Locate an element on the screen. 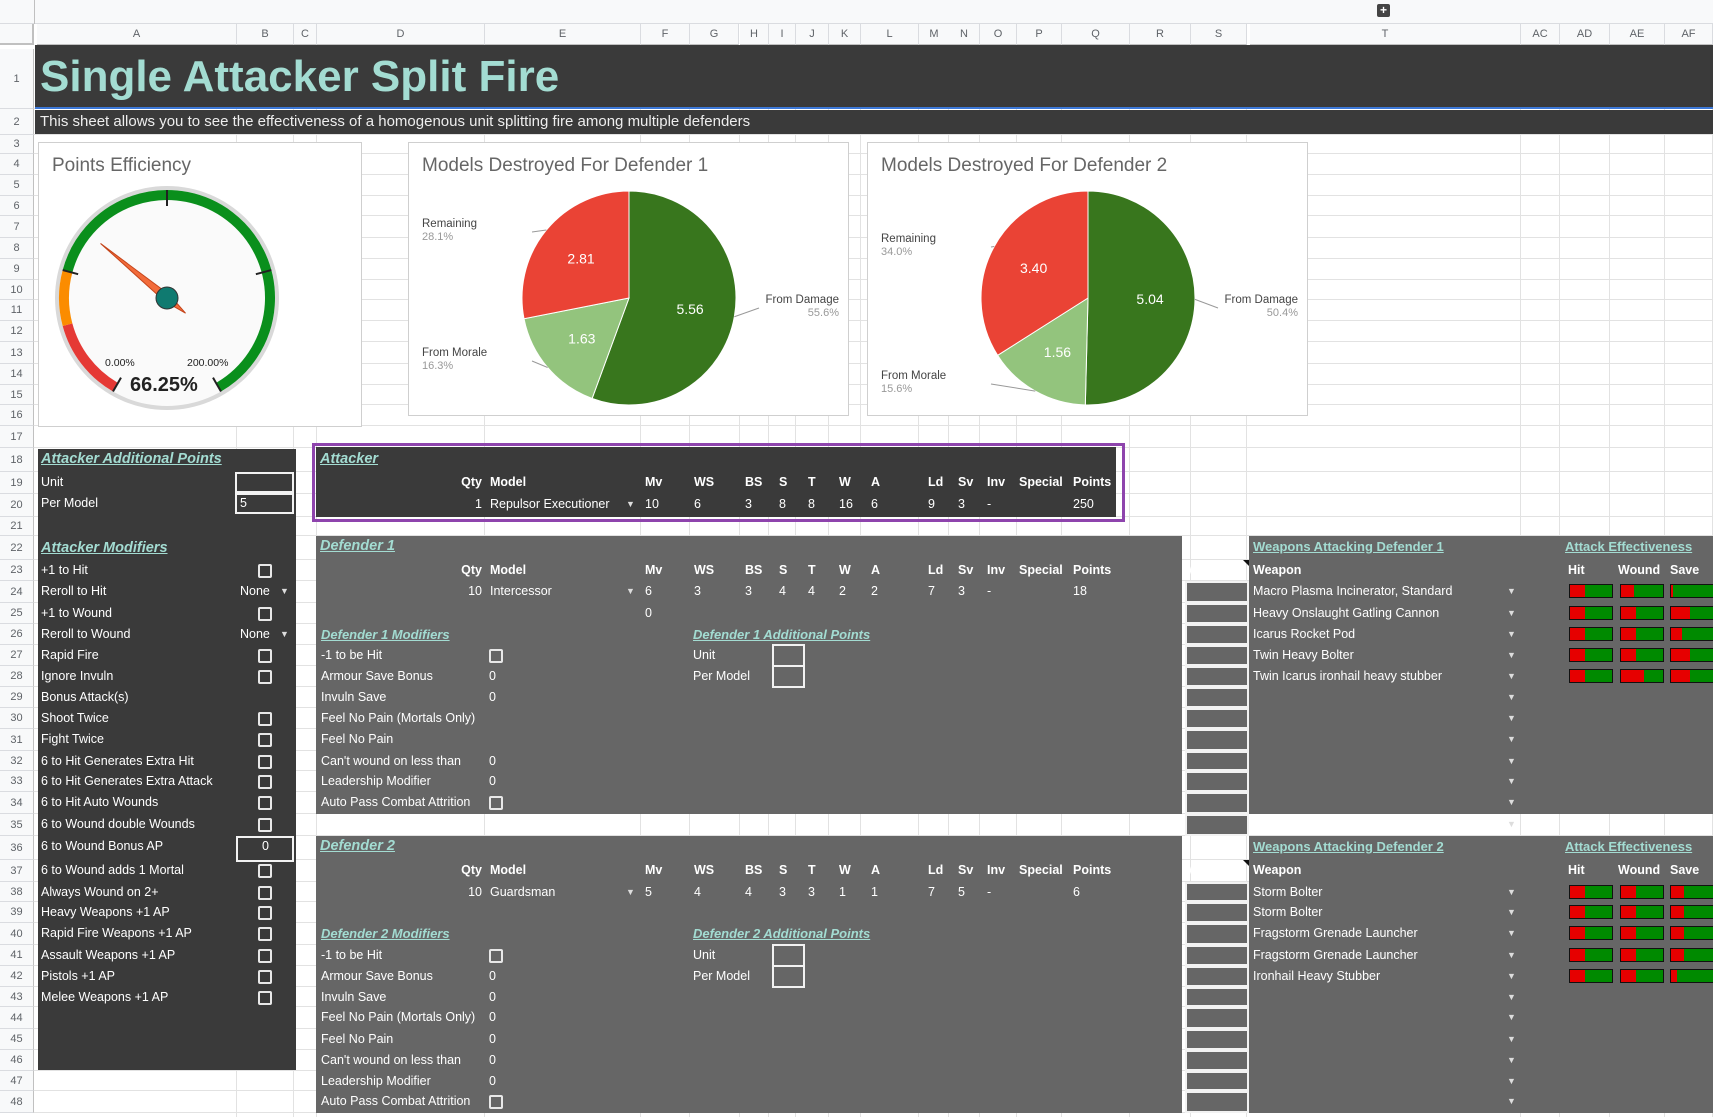  row-header: 14 is located at coordinates (17, 374).